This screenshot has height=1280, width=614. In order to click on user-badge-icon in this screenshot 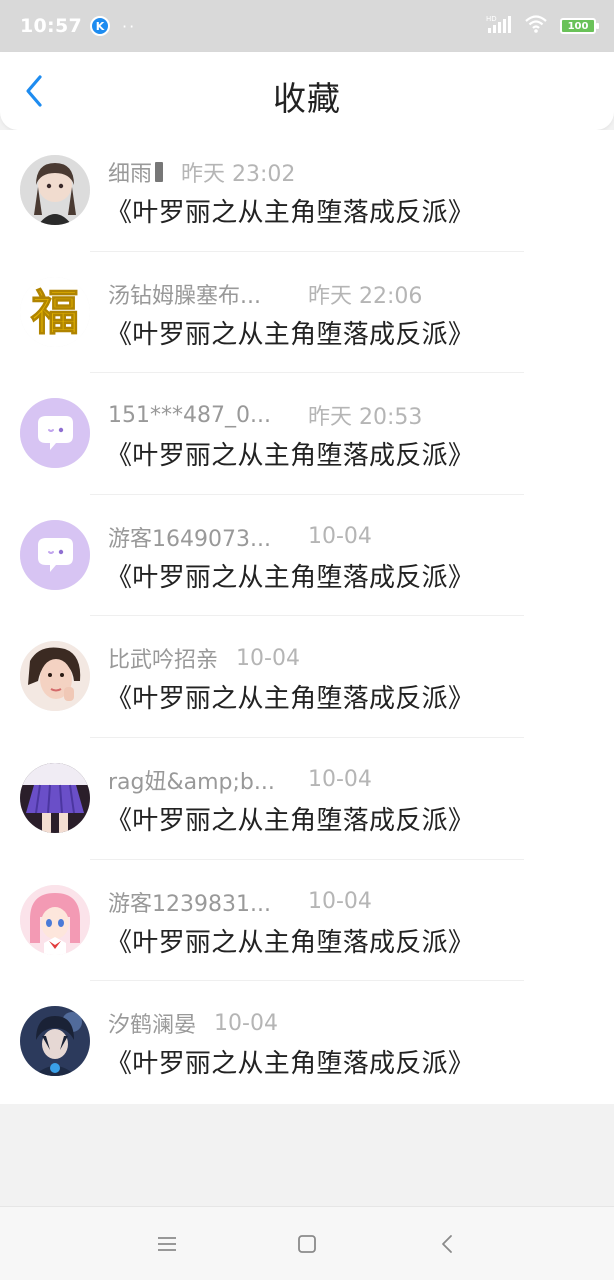, I will do `click(159, 172)`.